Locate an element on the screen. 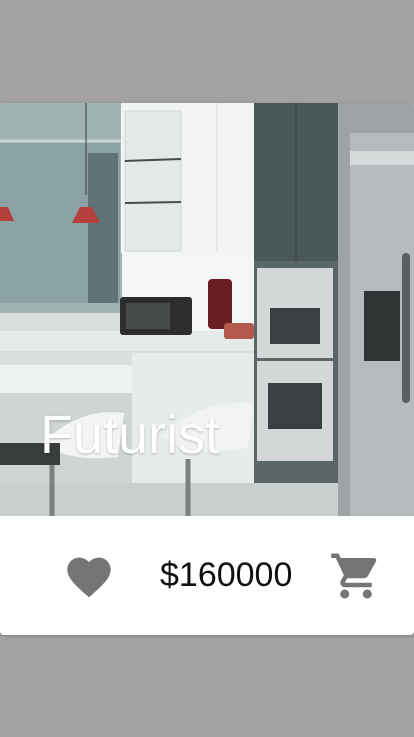 The width and height of the screenshot is (414, 737). product-price: $160000 is located at coordinates (226, 575).